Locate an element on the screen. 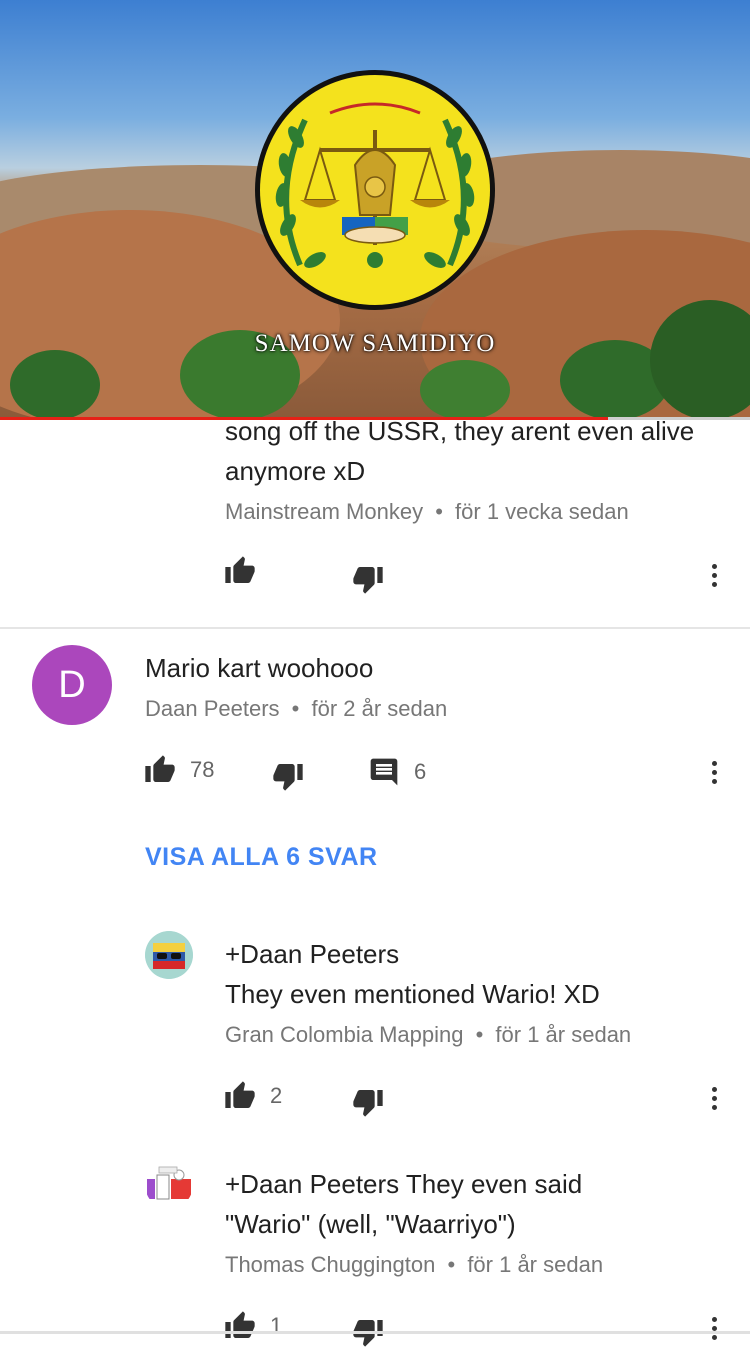 The width and height of the screenshot is (750, 1348). comment-meta: Daan Peeters • för 2 år sedan is located at coordinates (296, 709).